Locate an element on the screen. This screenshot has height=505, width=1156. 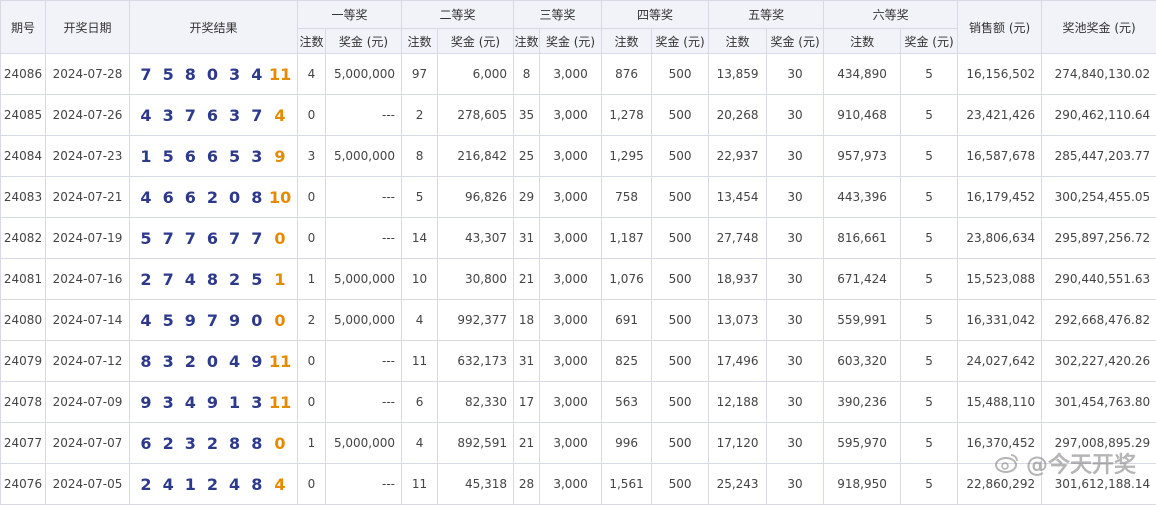
prize6-count: 603,320 is located at coordinates (862, 361).